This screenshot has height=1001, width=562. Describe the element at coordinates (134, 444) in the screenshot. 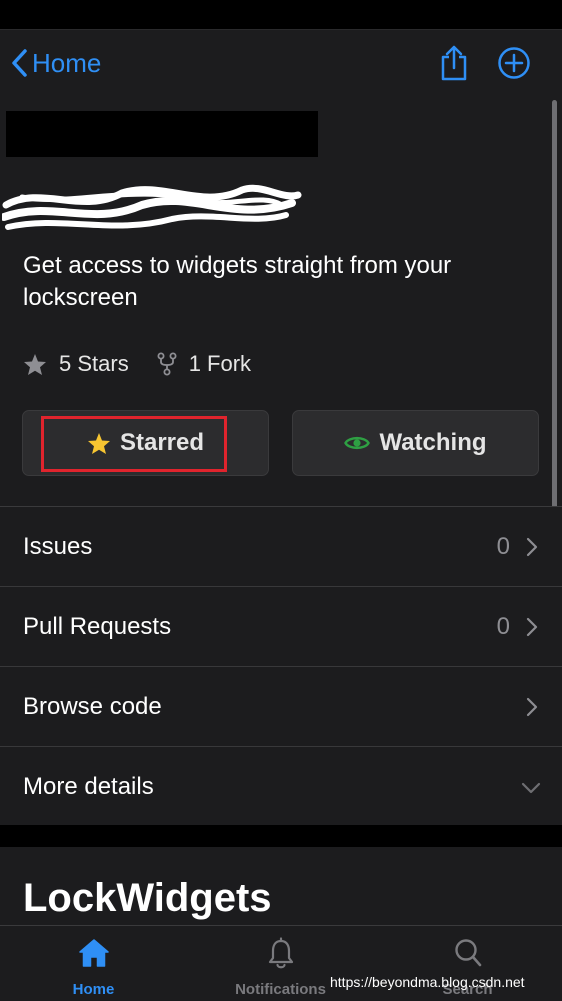

I see `annotation-highlight-box` at that location.